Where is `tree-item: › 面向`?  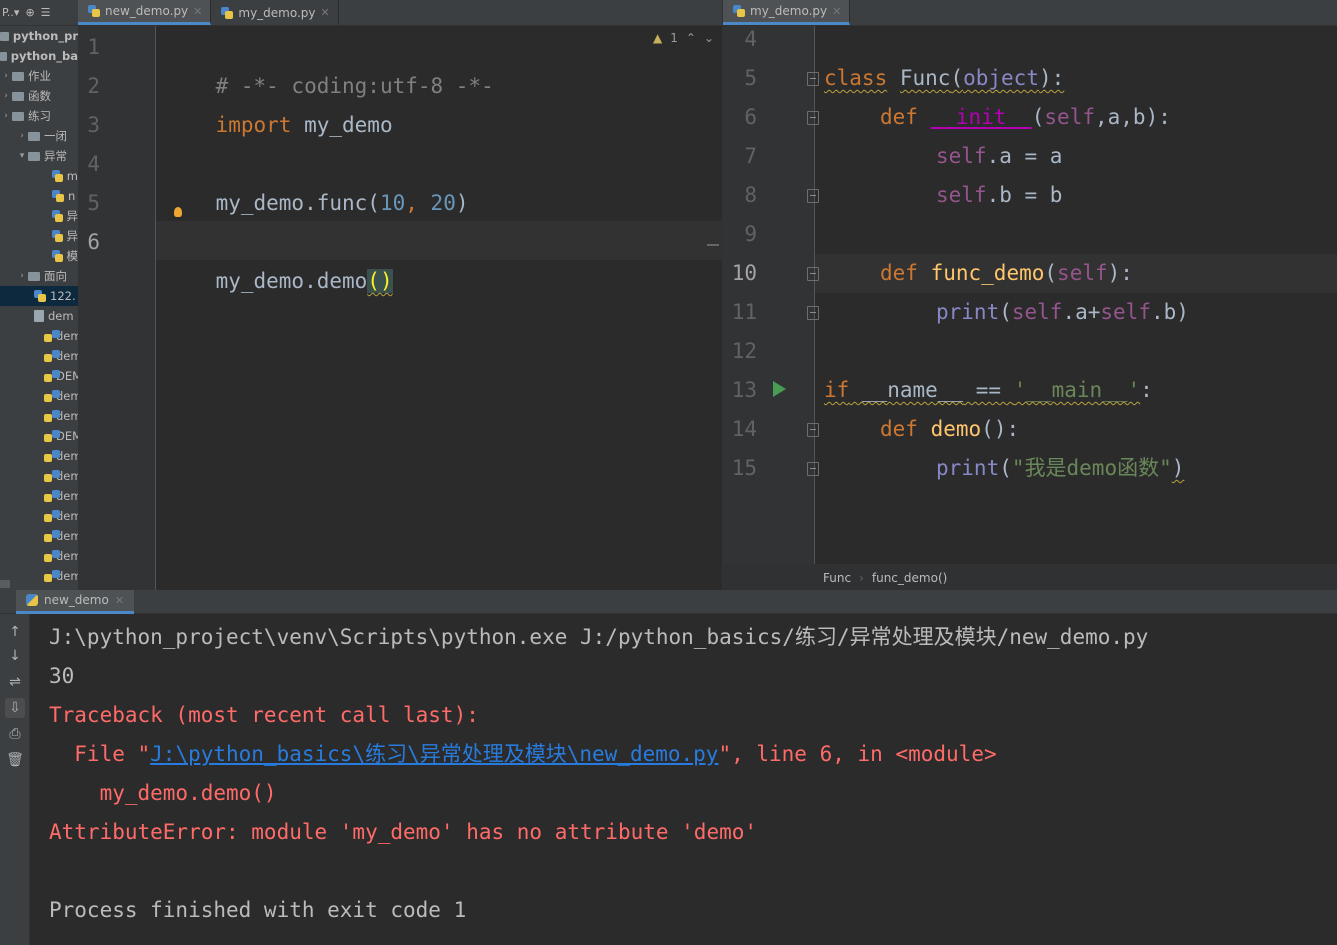
tree-item: › 面向 is located at coordinates (39, 276).